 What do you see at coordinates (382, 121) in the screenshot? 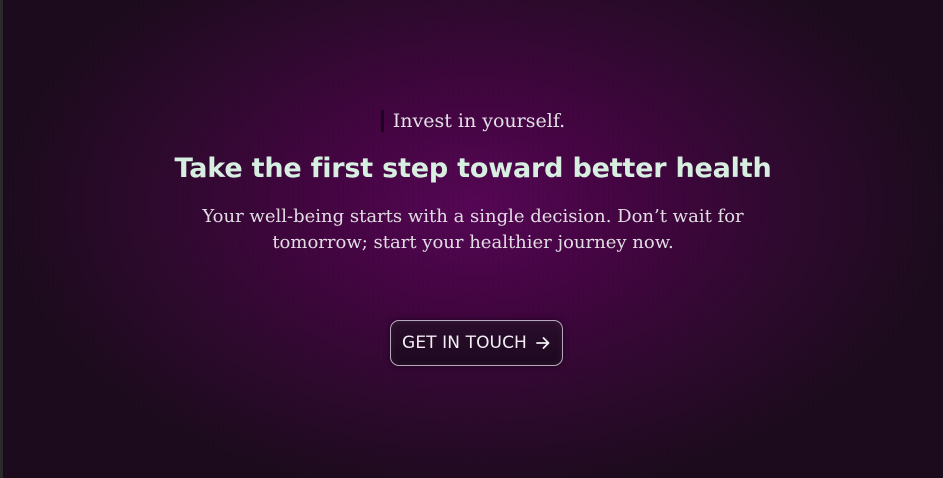
I see `eyebrow-accent-bar` at bounding box center [382, 121].